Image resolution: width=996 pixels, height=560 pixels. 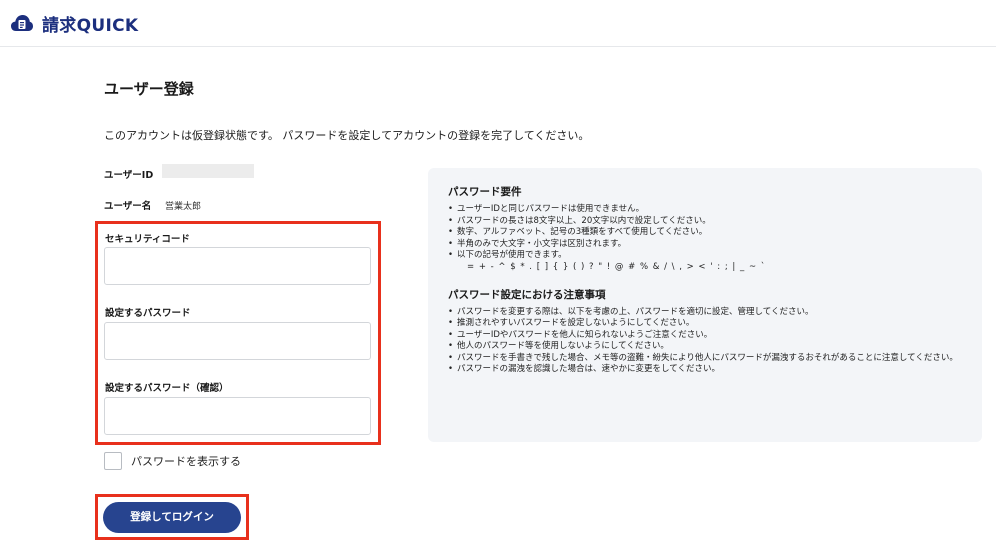 What do you see at coordinates (113, 461) in the screenshot?
I see `show-password-checkbox` at bounding box center [113, 461].